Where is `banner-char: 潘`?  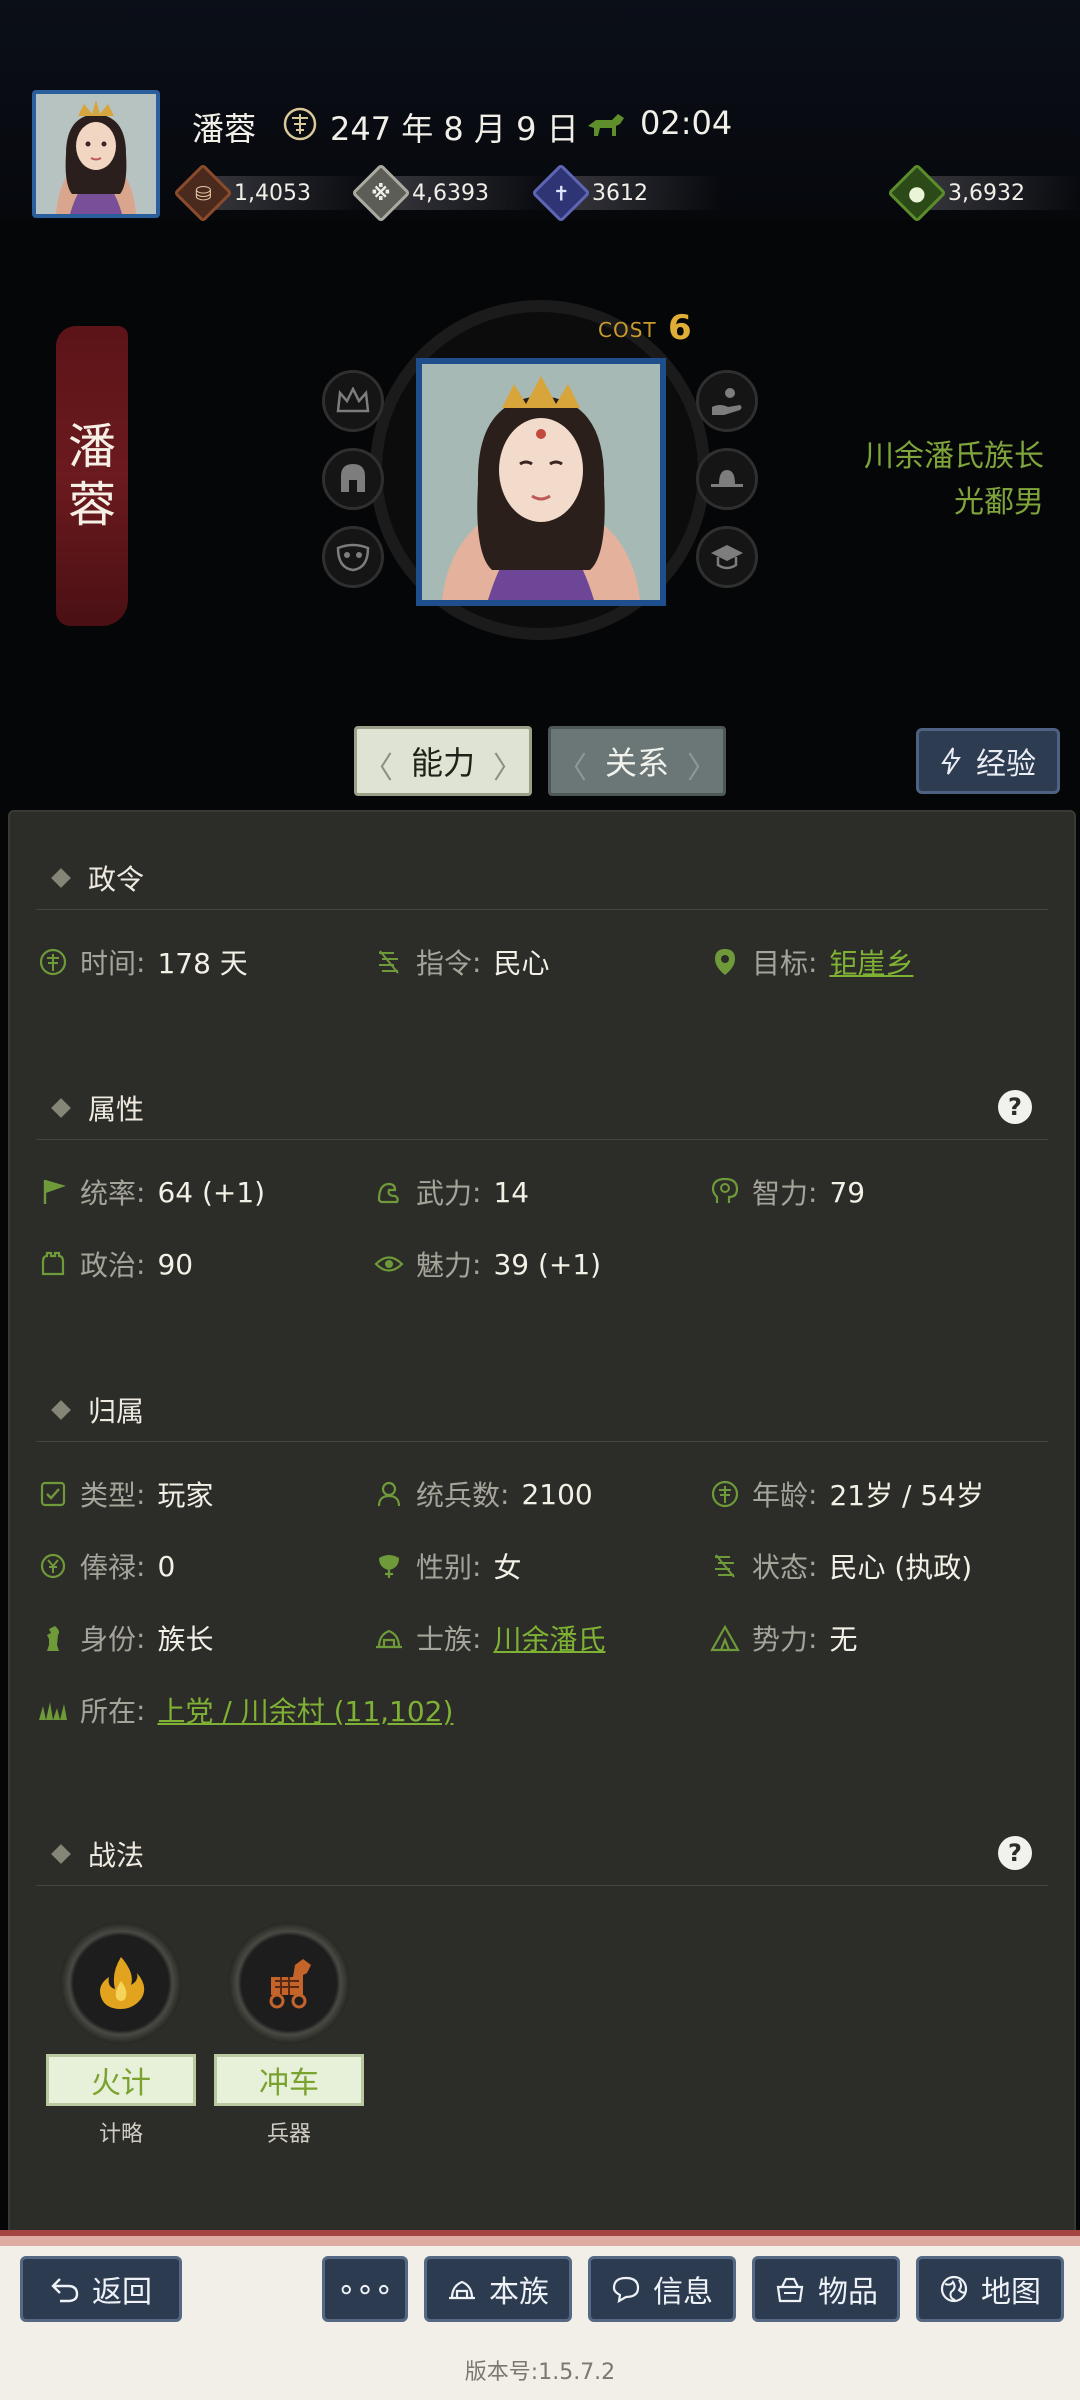
banner-char: 潘 is located at coordinates (91, 447).